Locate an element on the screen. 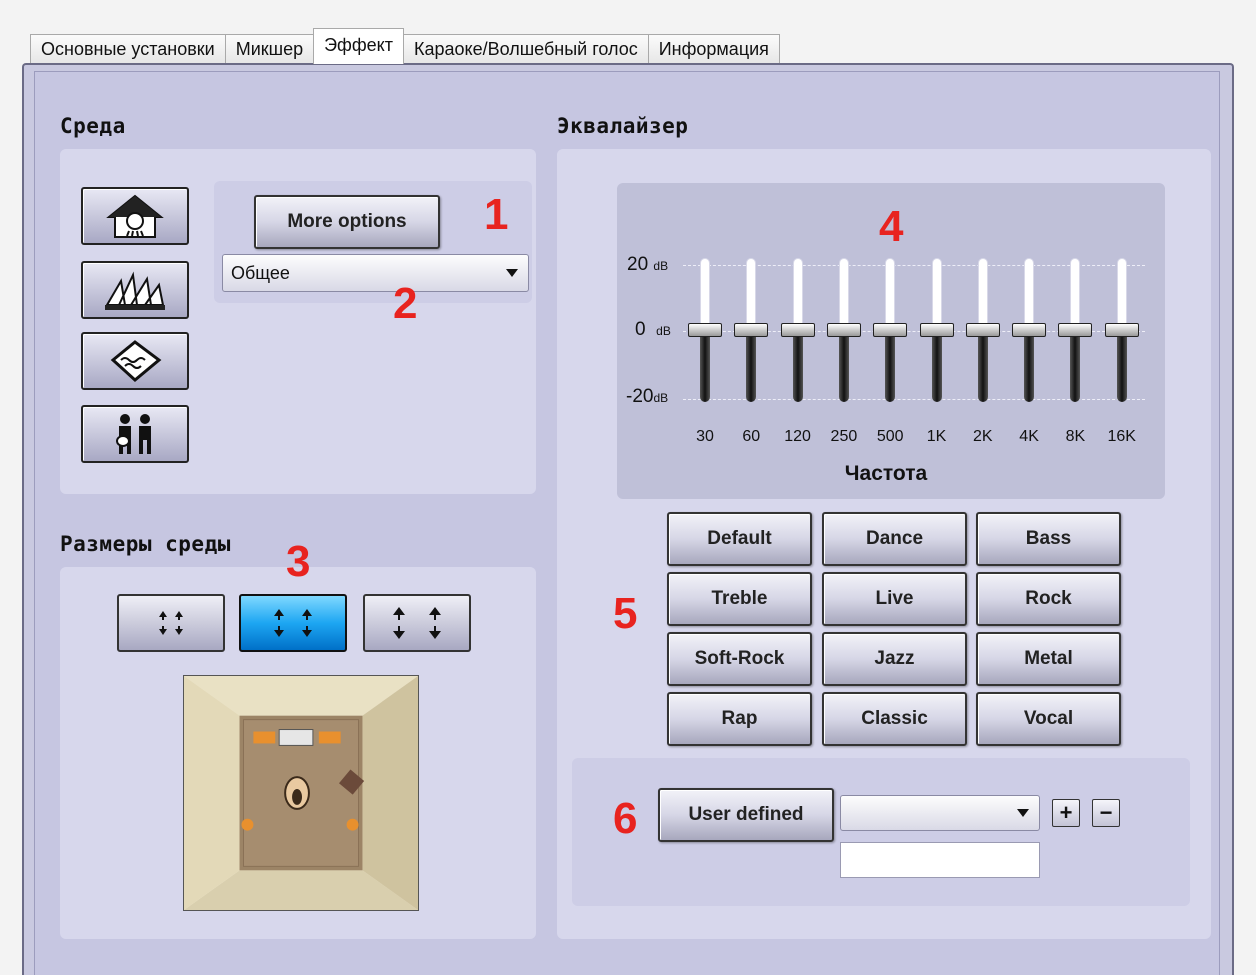  db-top-value: 20 is located at coordinates (638, 264).